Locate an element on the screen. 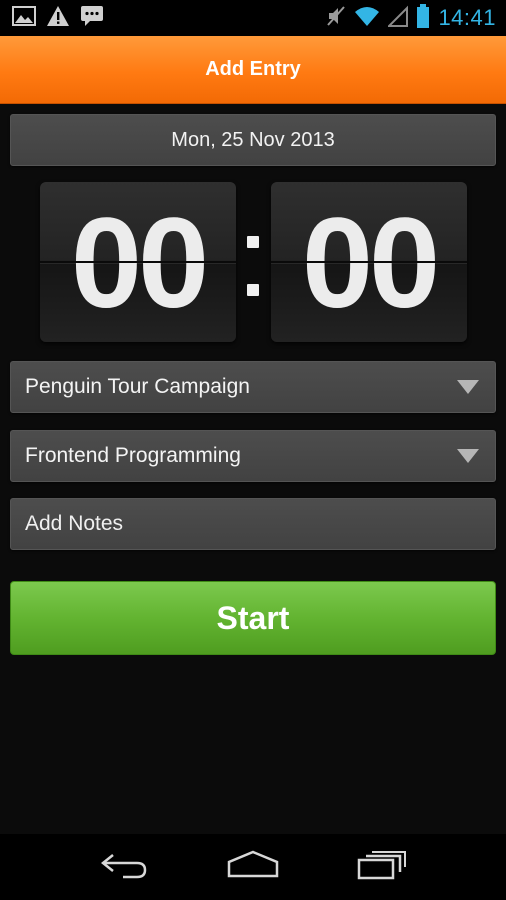  project-dropdown-value: Penguin Tour Campaign is located at coordinates (137, 386).